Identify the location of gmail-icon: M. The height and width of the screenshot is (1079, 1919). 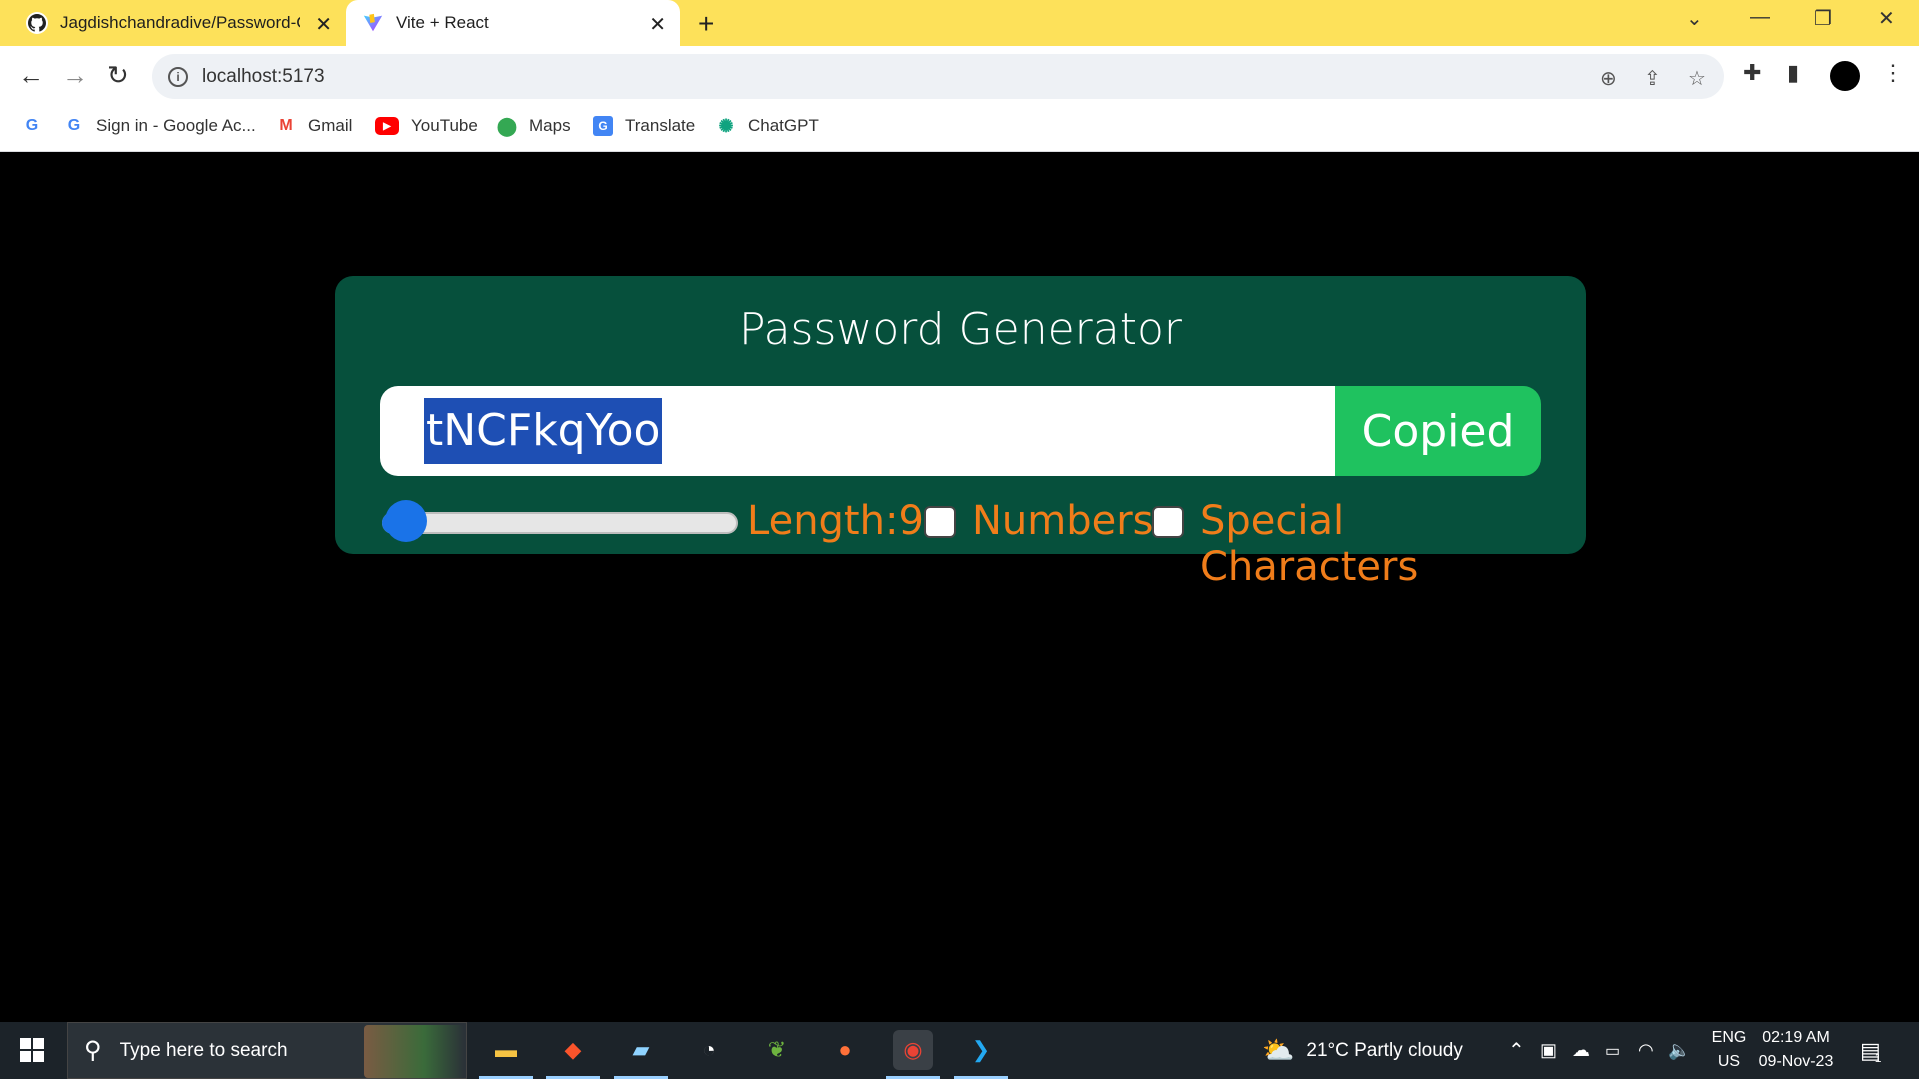
(286, 125).